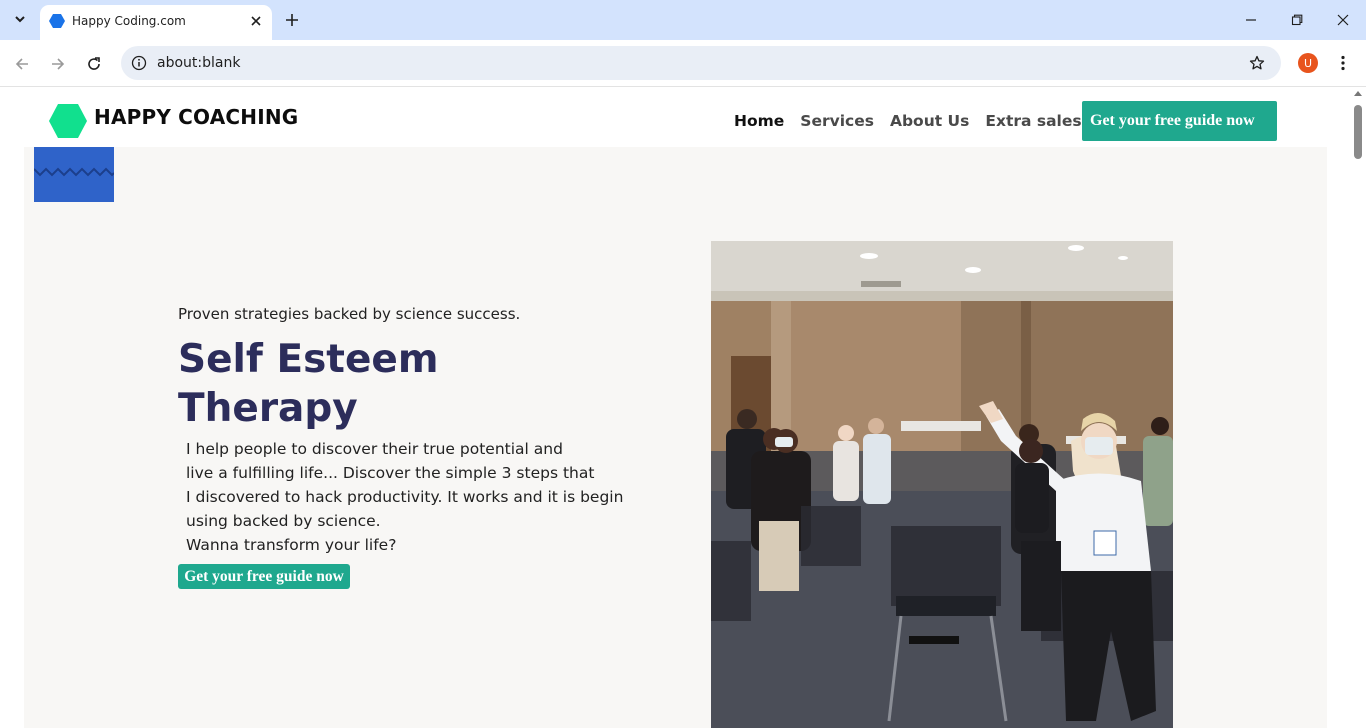 The image size is (1366, 728). I want to click on arrow-right-icon, so click(58, 64).